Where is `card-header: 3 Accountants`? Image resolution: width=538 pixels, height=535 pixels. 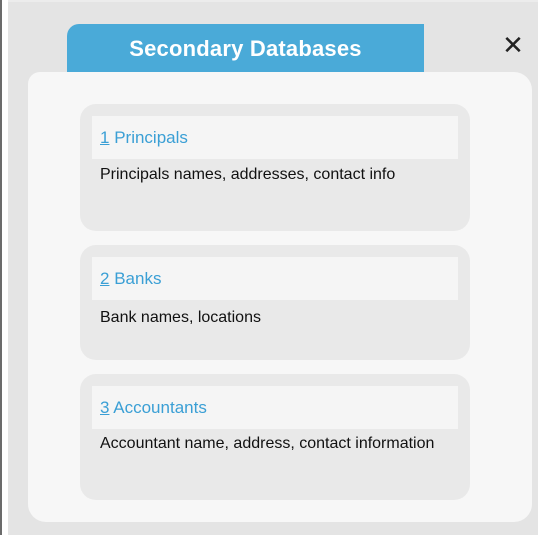 card-header: 3 Accountants is located at coordinates (275, 407).